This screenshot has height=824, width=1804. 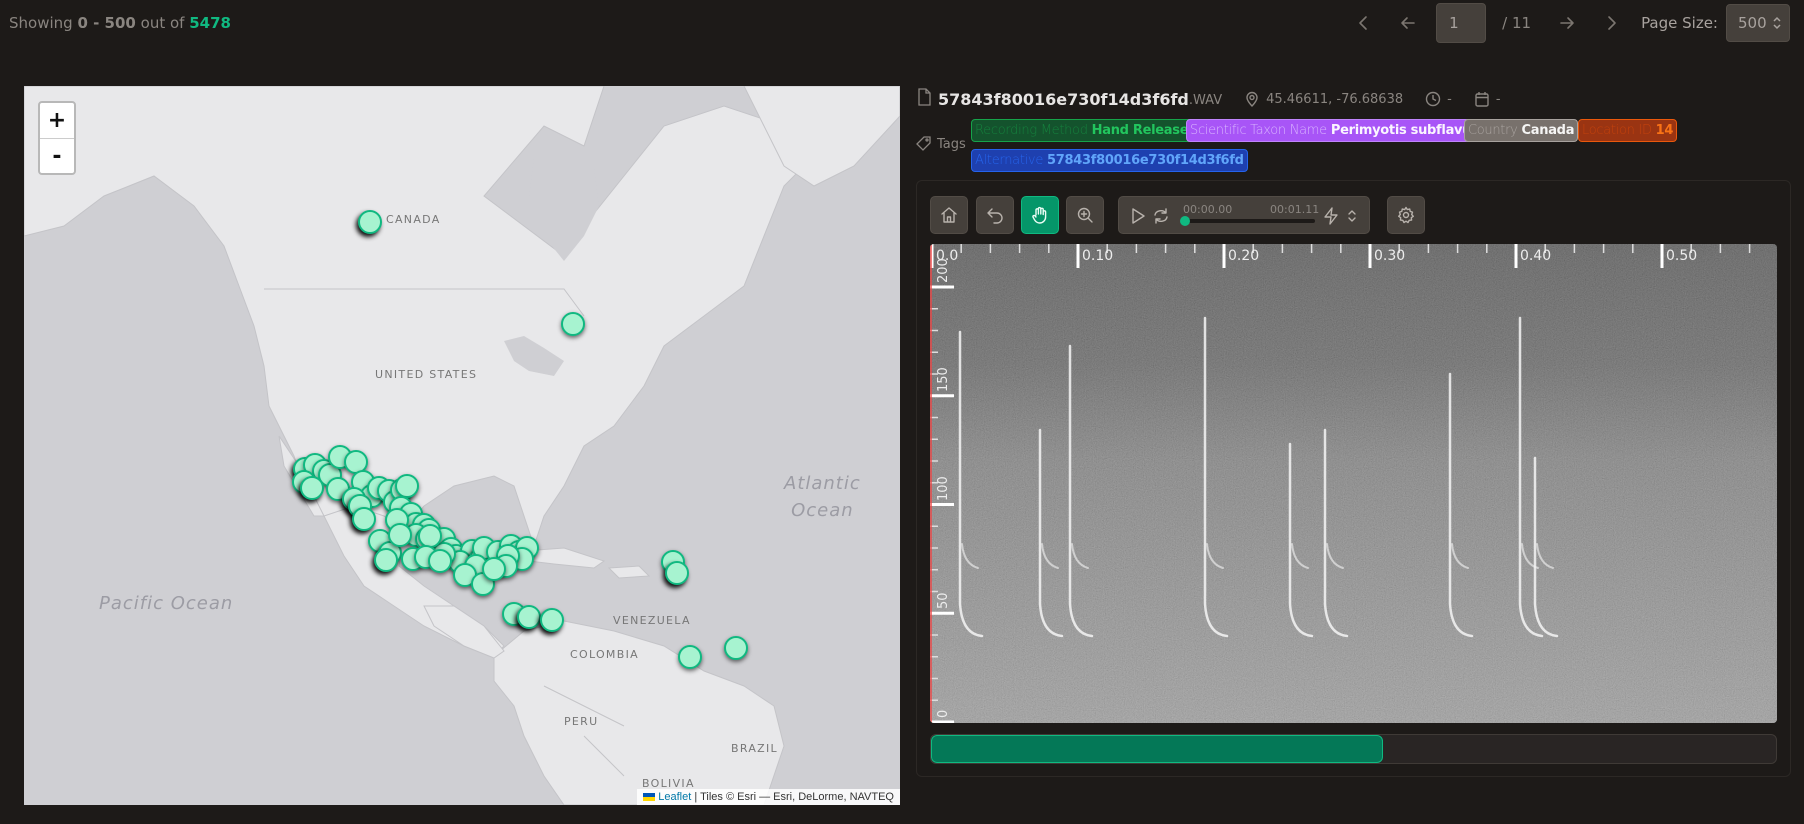 I want to click on page-number-input: 1, so click(x=1461, y=23).